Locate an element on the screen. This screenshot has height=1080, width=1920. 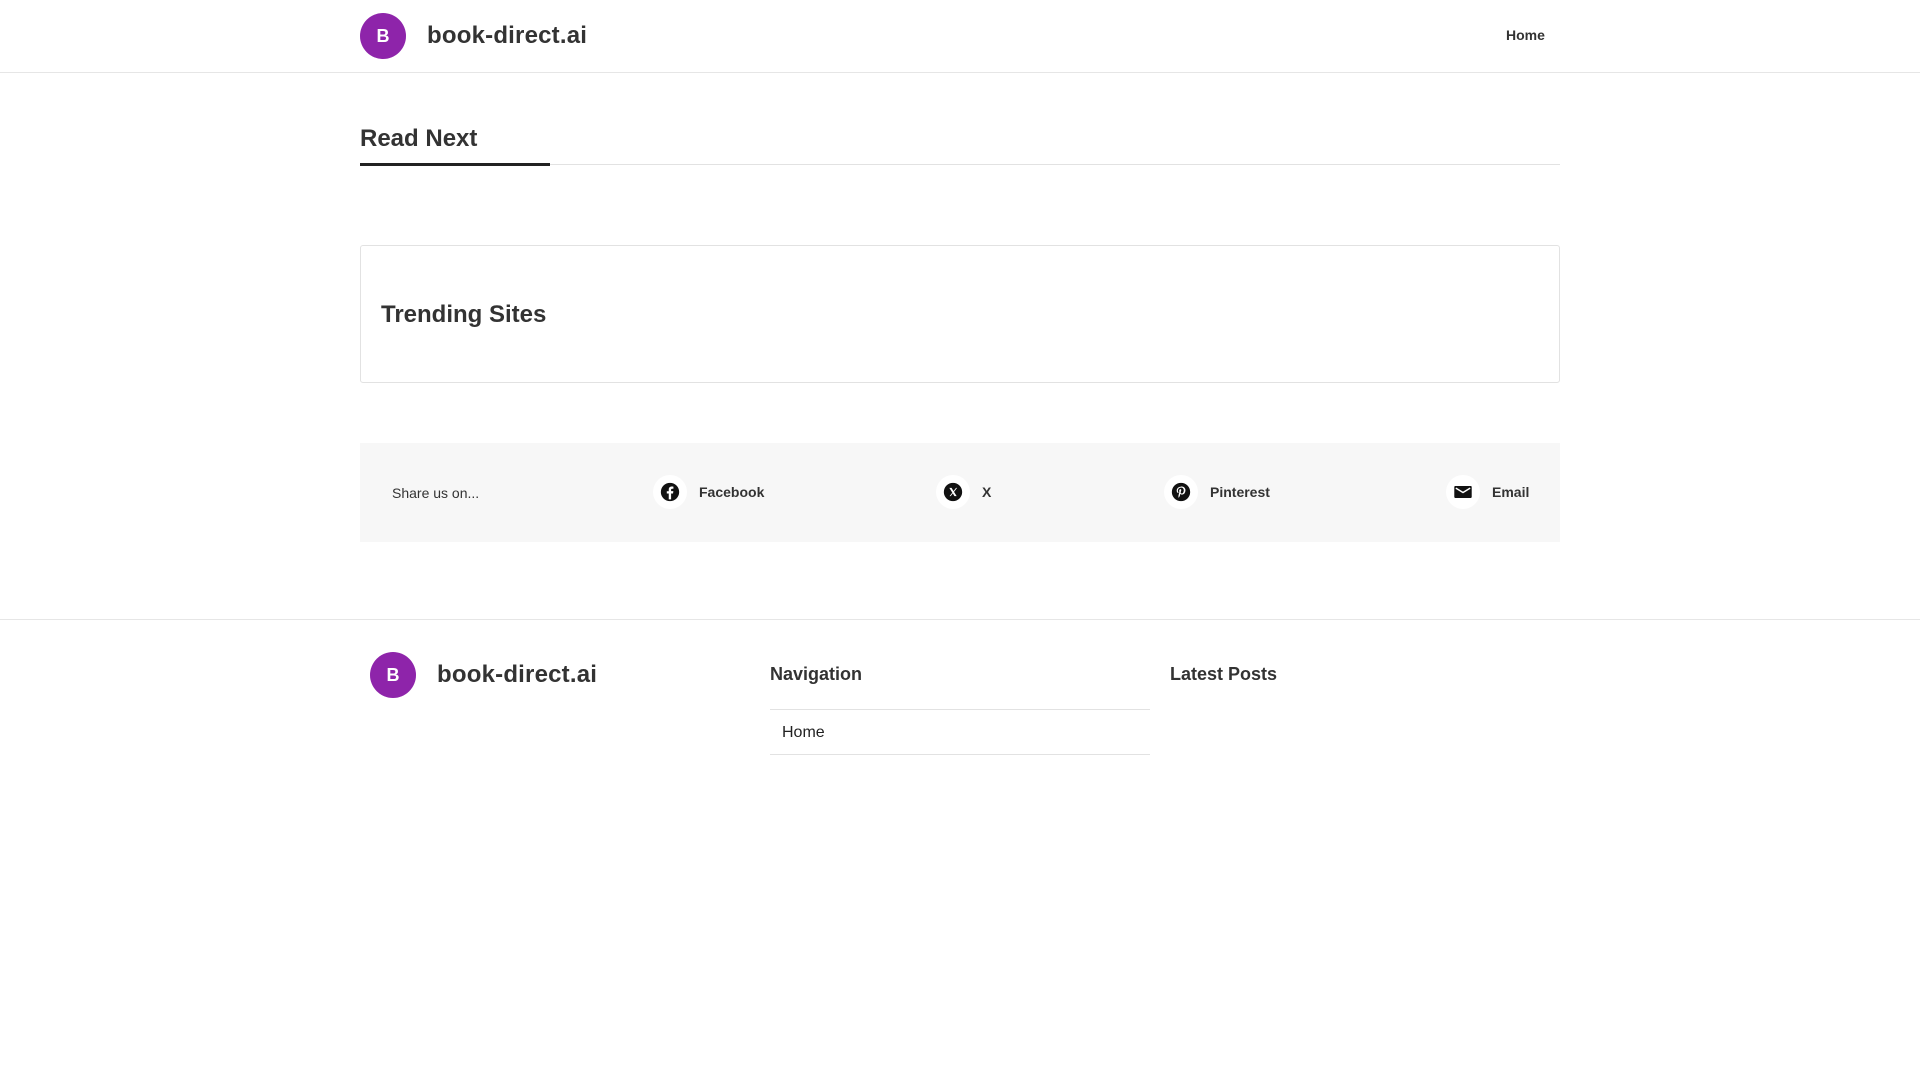
share-x-button: X is located at coordinates (963, 492).